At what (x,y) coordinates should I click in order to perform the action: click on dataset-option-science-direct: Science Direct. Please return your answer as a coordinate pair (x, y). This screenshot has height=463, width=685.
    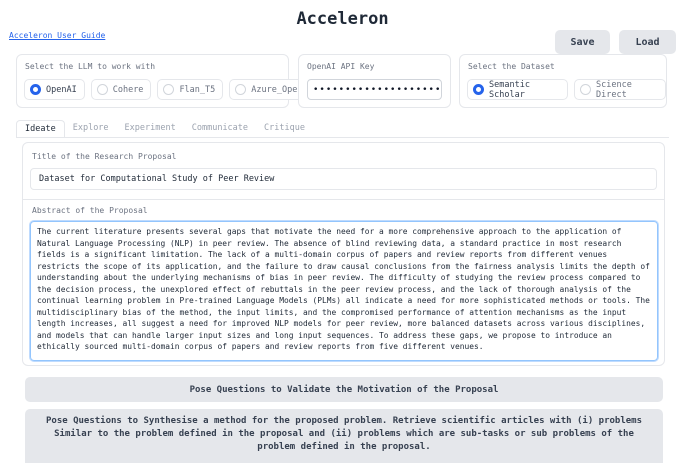
    Looking at the image, I should click on (620, 89).